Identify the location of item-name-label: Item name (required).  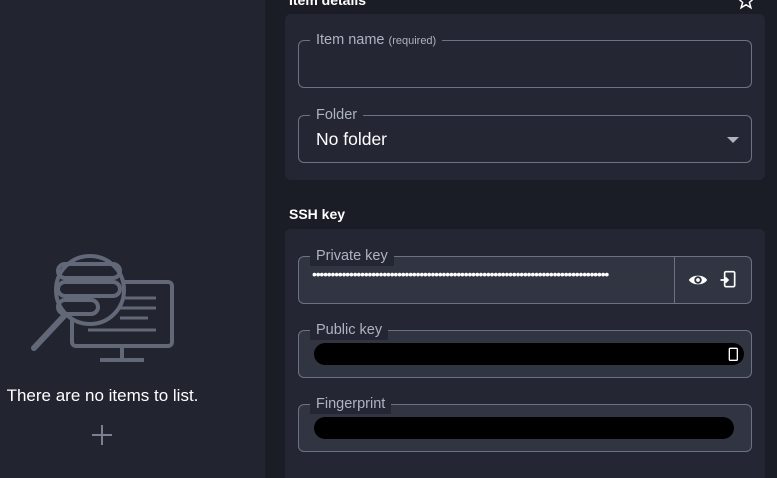
(376, 40).